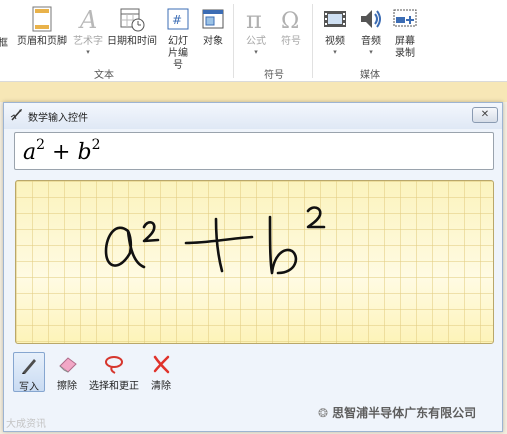 This screenshot has height=434, width=507. I want to click on ribbon-date-time-button: 日期和时间, so click(132, 27).